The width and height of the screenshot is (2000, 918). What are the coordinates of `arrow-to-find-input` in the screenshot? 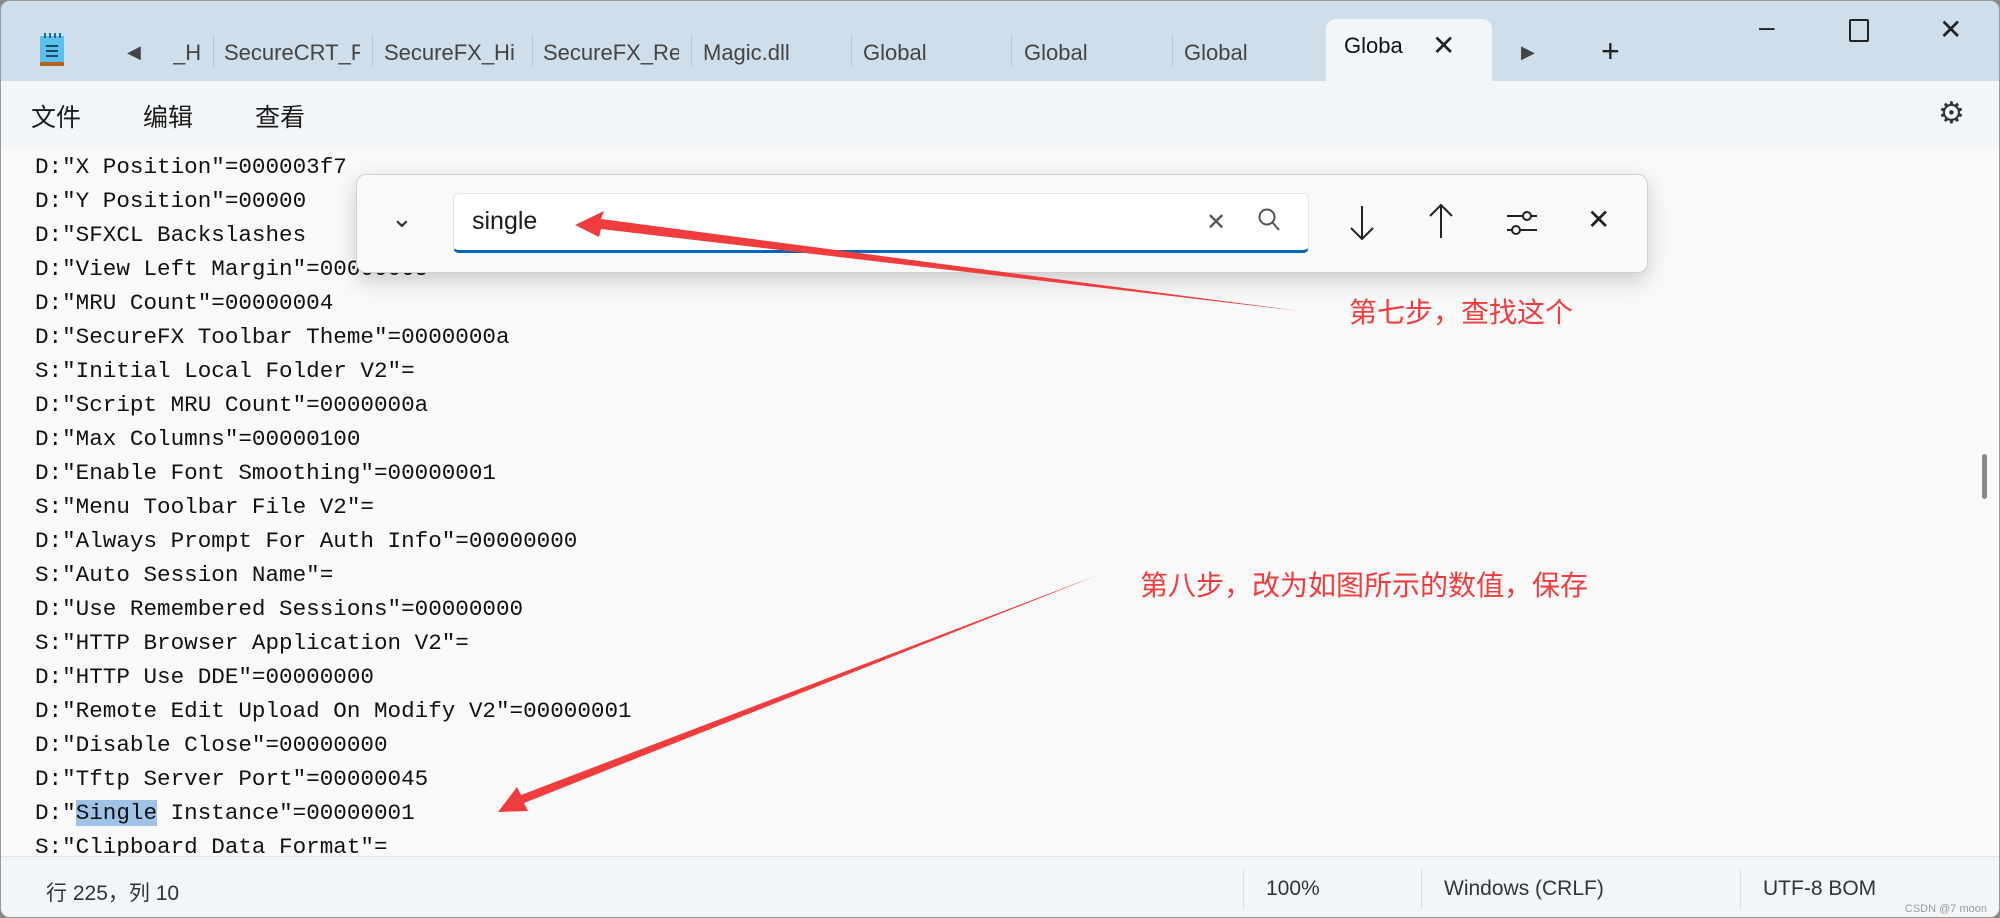 It's located at (937, 261).